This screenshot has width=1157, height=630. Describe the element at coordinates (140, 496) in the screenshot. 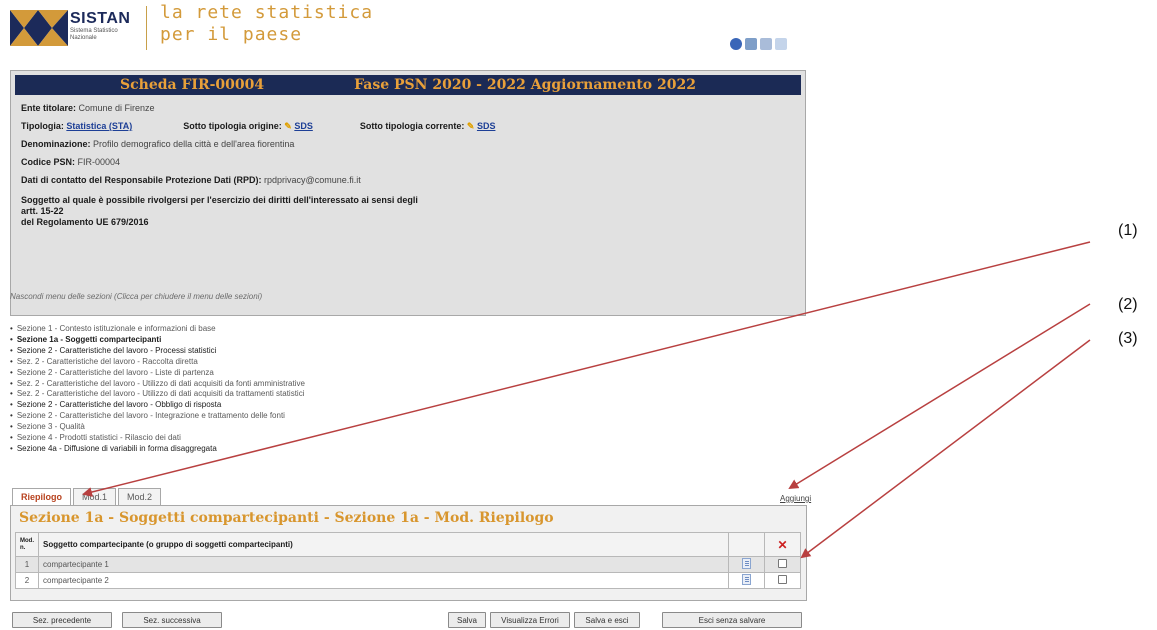

I see `tab-mod2: Mod.2` at that location.